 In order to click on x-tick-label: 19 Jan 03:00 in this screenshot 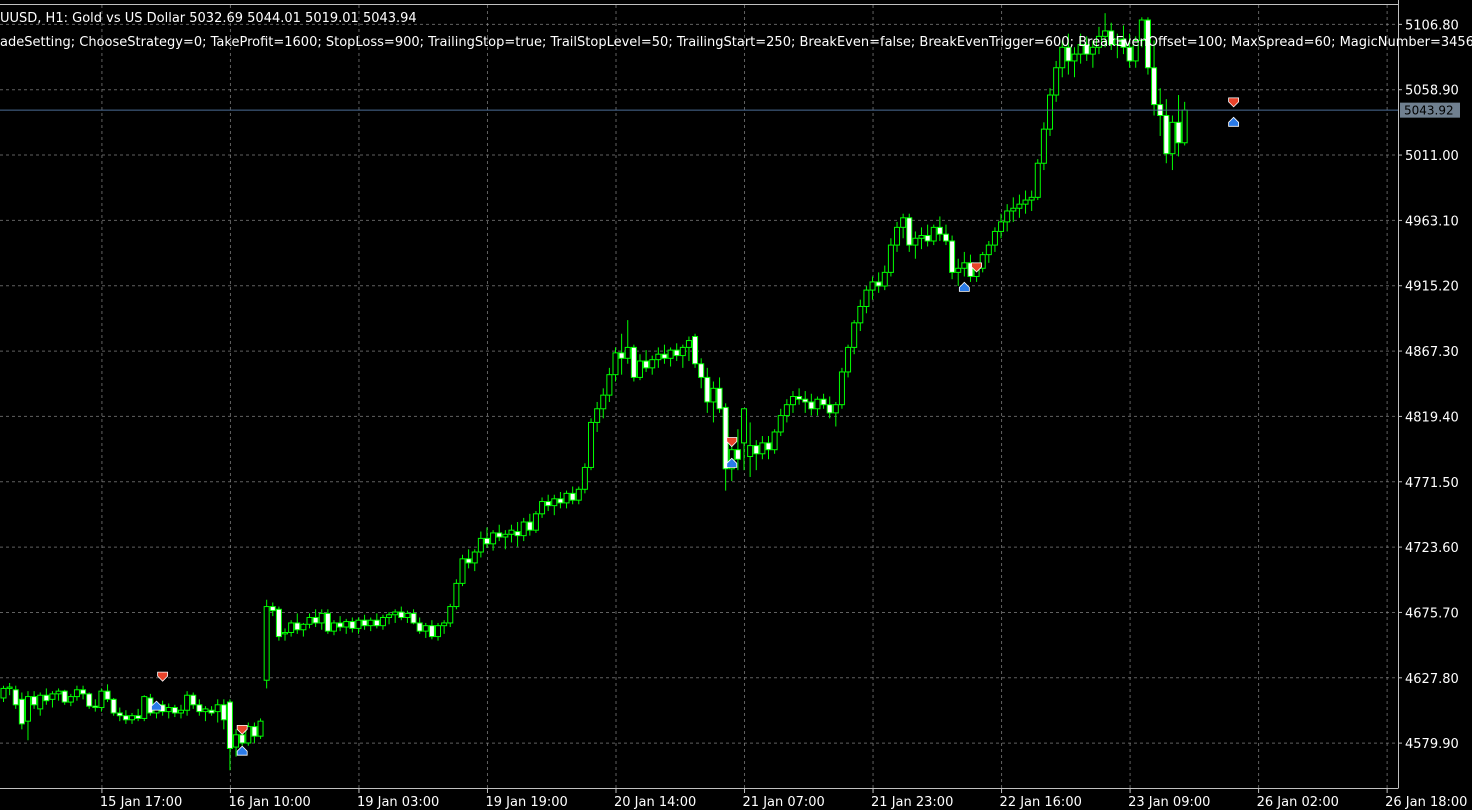, I will do `click(398, 802)`.